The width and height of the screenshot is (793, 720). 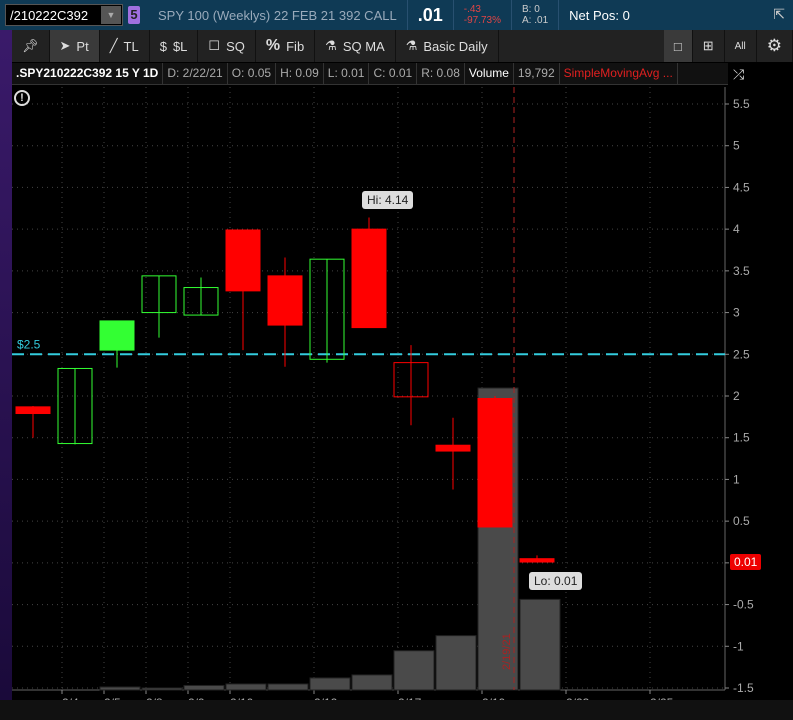 I want to click on y-tick-label: 3.5, so click(x=741, y=271).